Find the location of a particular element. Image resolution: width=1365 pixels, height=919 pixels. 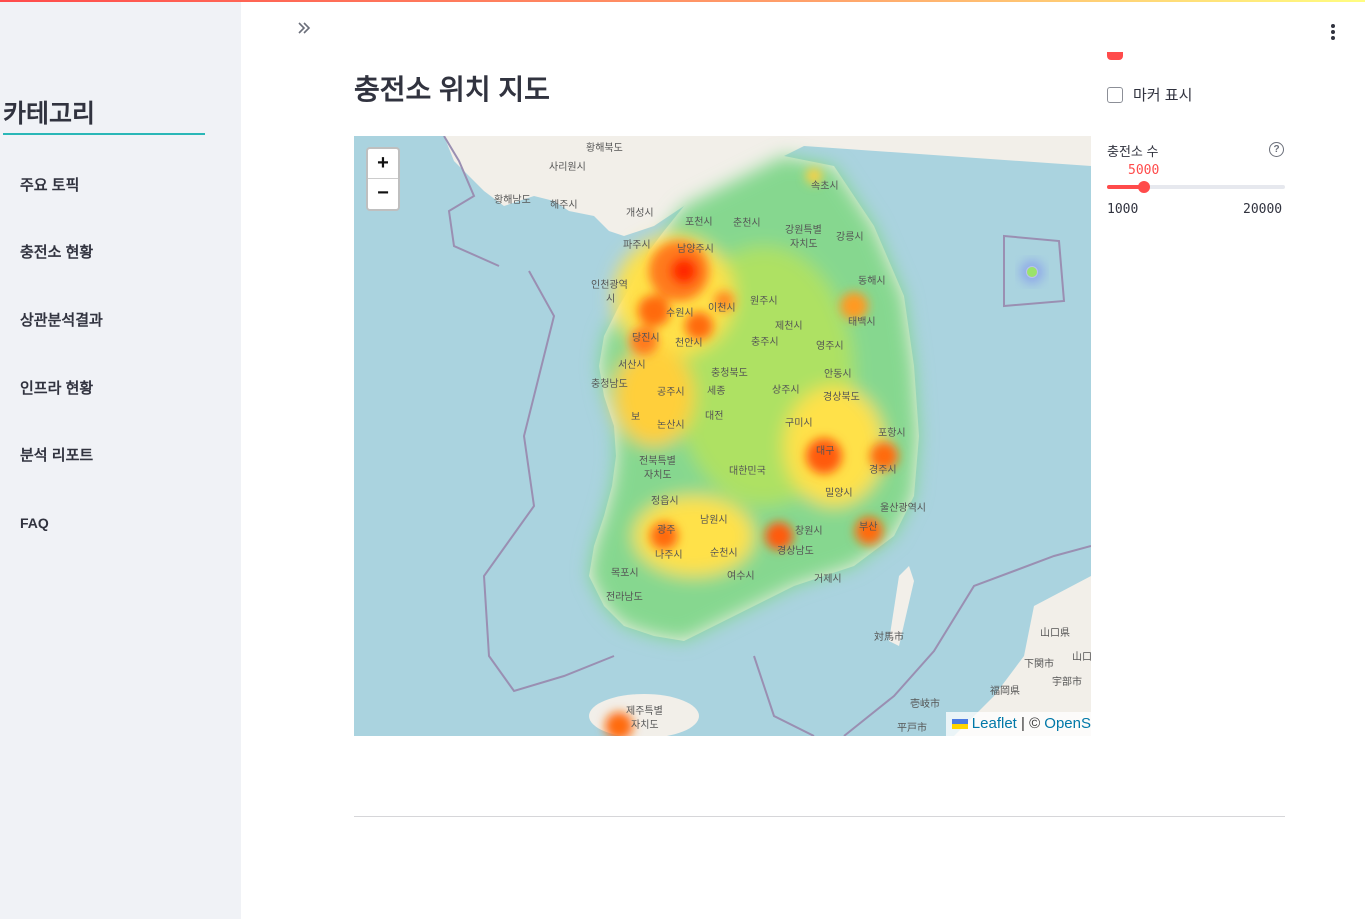

map-label: 対馬市 is located at coordinates (889, 636).